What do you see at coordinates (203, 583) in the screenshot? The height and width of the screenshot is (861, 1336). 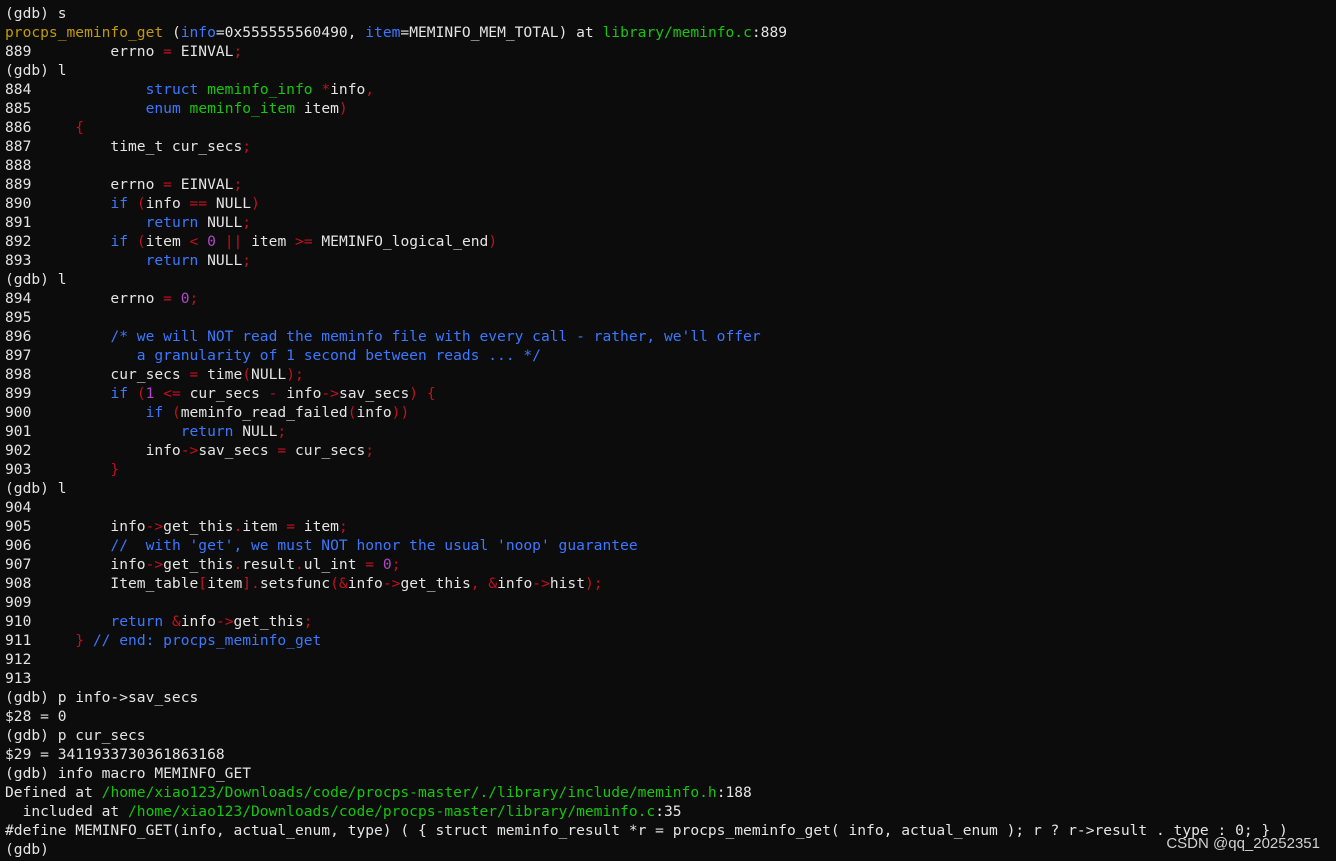 I see `terminal-text-segment: [` at bounding box center [203, 583].